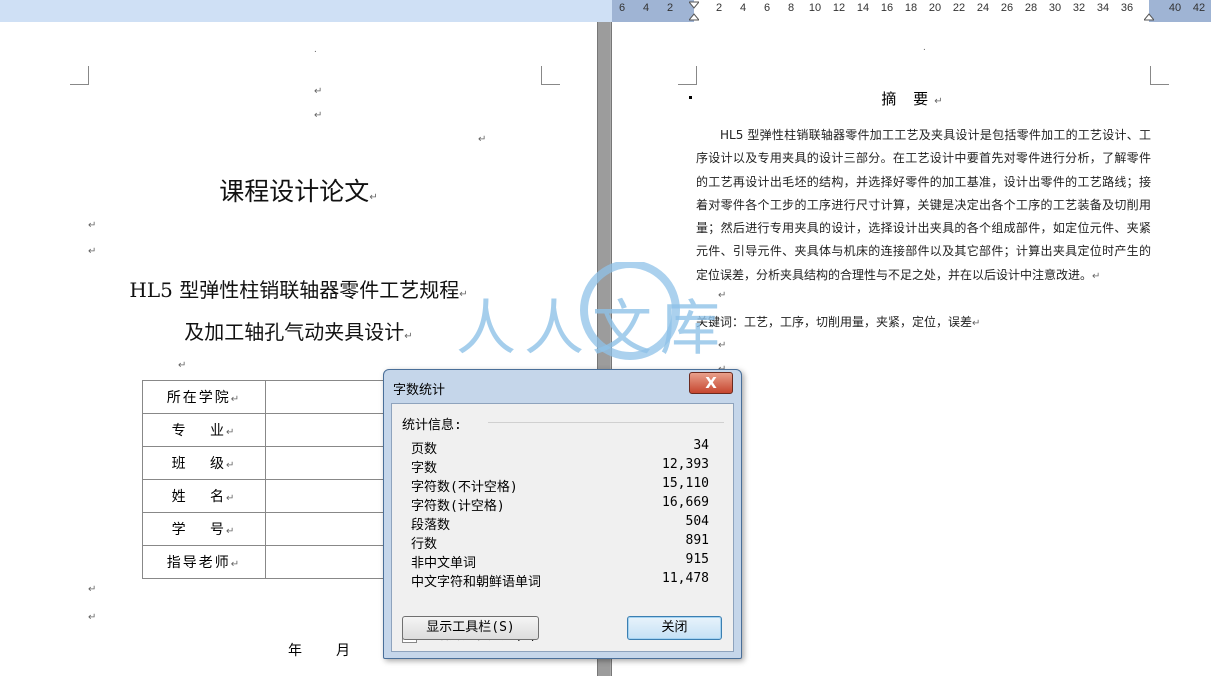  I want to click on table-row: 专 业↵, so click(267, 430).